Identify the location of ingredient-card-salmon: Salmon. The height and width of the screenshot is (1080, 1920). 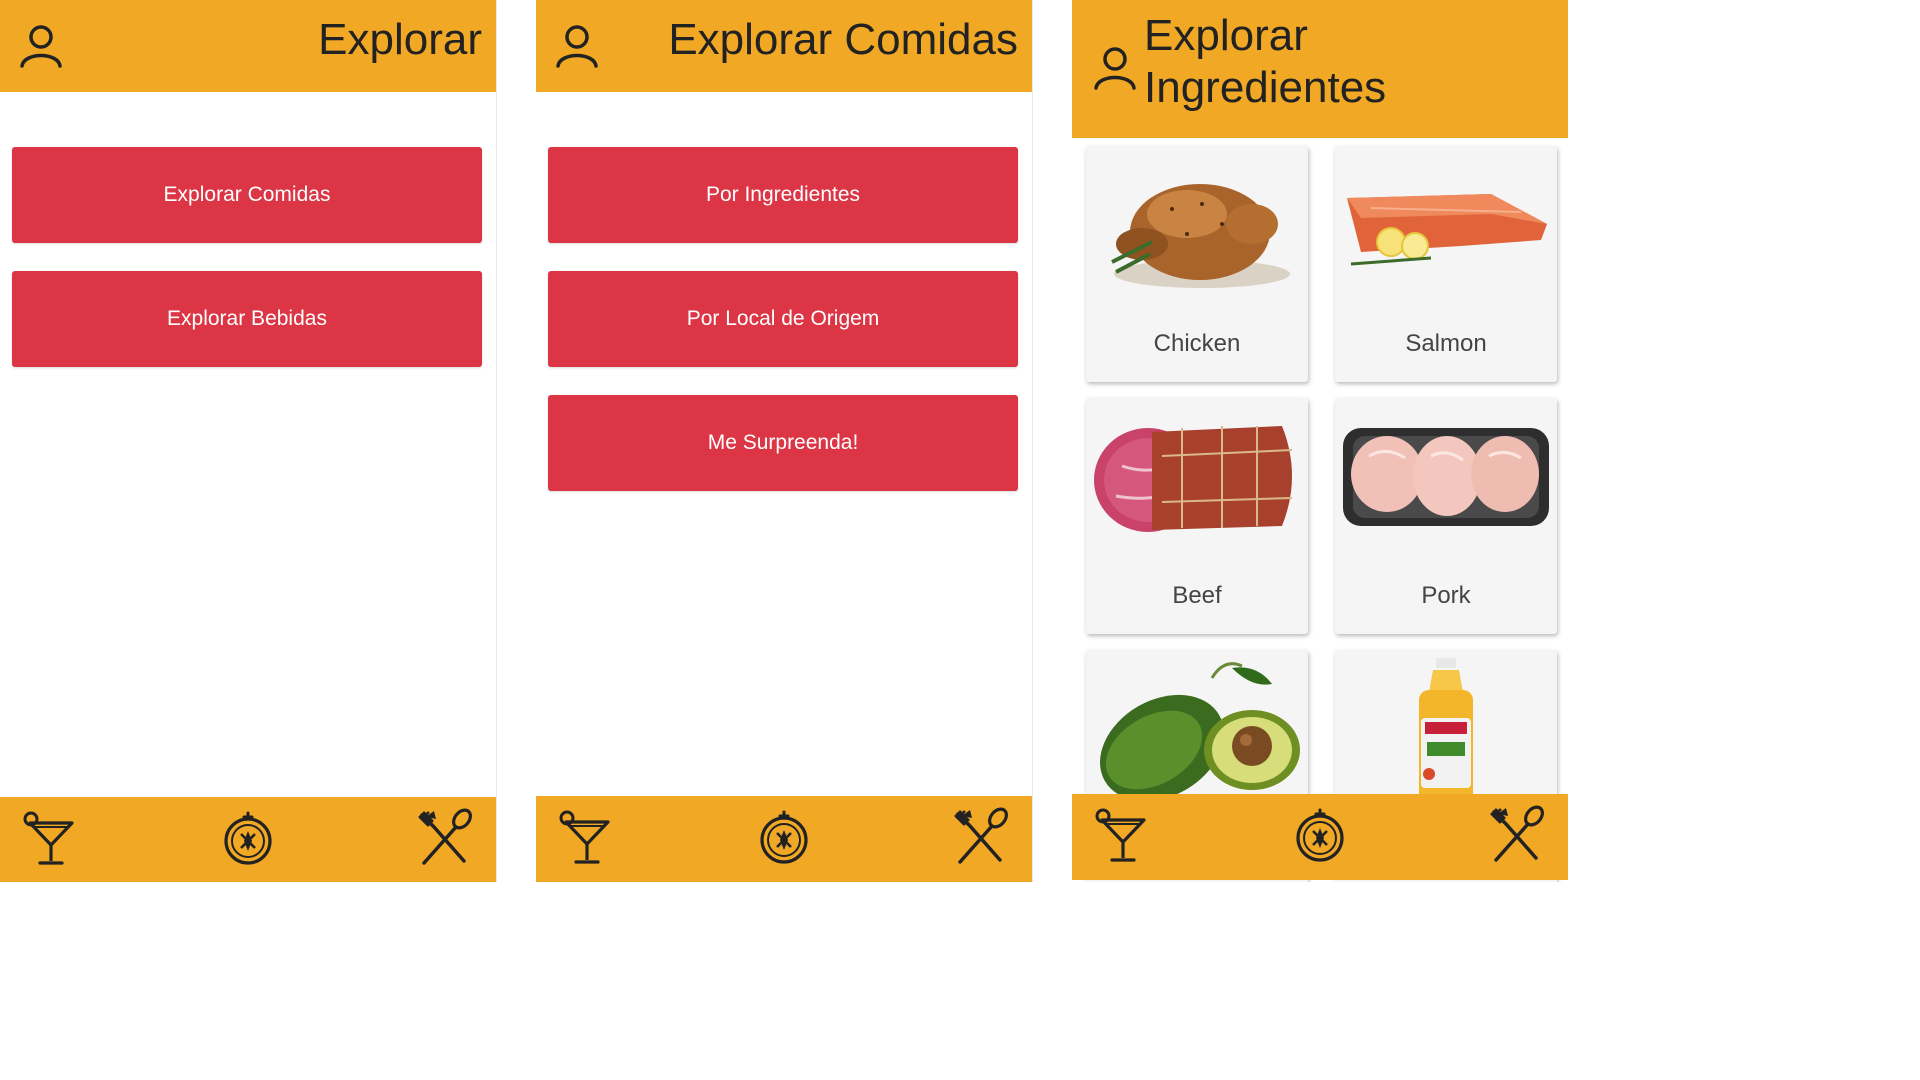
(1446, 264).